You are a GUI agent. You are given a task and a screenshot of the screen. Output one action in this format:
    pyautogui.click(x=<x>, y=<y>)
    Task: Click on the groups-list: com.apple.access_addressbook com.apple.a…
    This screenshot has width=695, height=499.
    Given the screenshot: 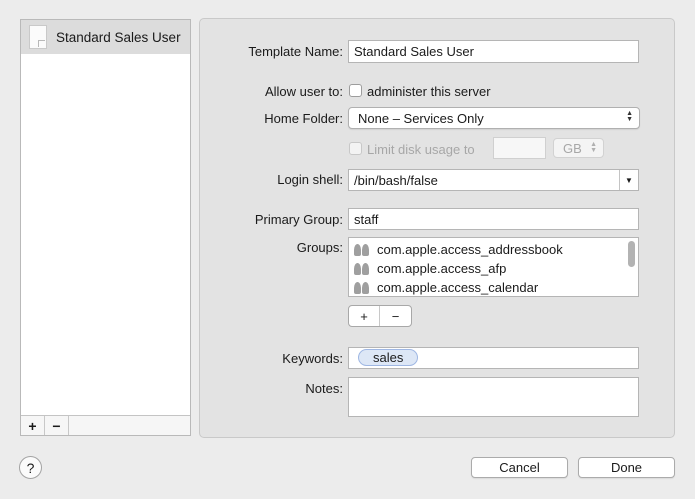 What is the action you would take?
    pyautogui.click(x=493, y=267)
    